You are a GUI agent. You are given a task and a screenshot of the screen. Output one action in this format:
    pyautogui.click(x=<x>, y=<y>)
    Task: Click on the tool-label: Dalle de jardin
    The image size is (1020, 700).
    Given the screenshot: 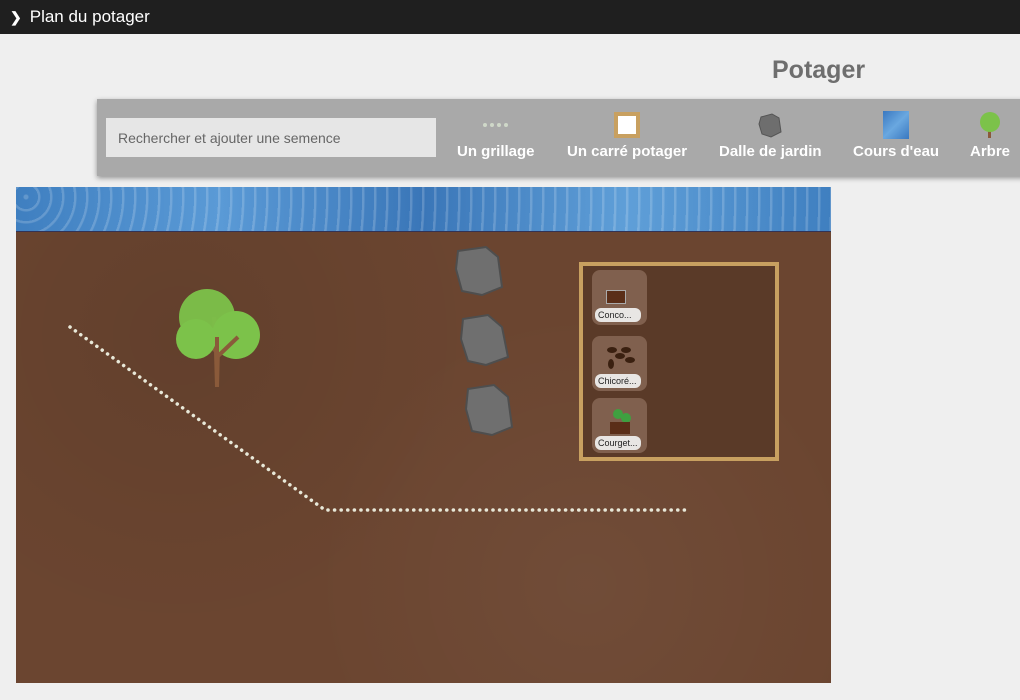 What is the action you would take?
    pyautogui.click(x=770, y=151)
    